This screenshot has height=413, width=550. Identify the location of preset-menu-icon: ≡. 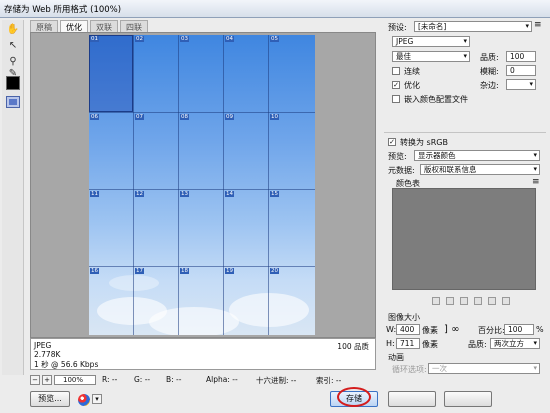
(538, 25).